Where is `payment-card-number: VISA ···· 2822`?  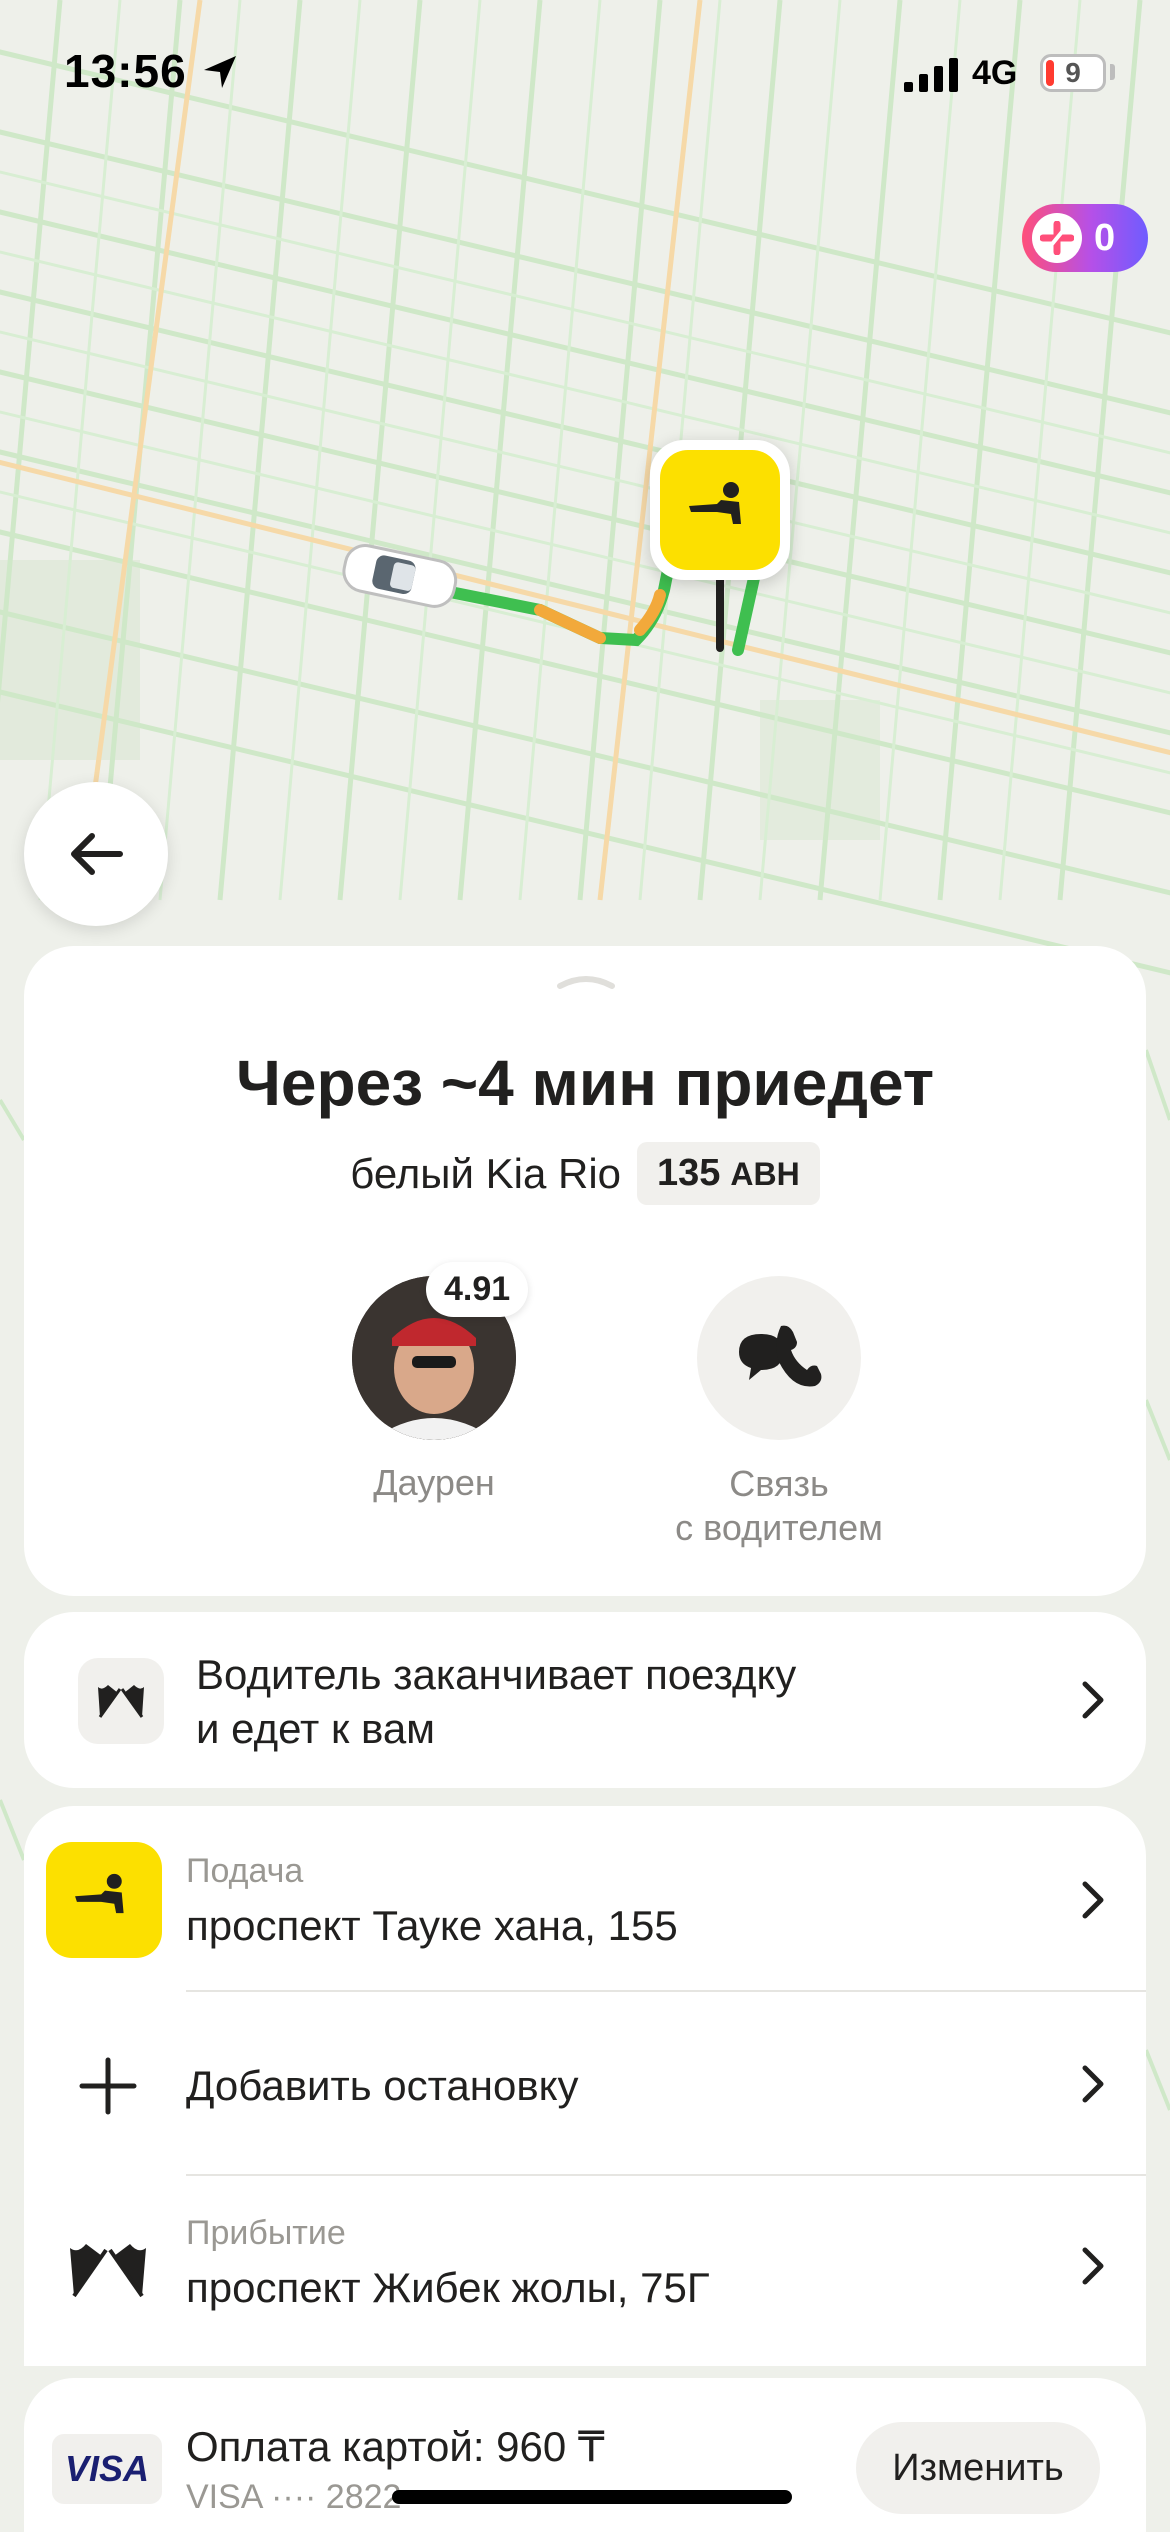
payment-card-number: VISA ···· 2822 is located at coordinates (294, 2497).